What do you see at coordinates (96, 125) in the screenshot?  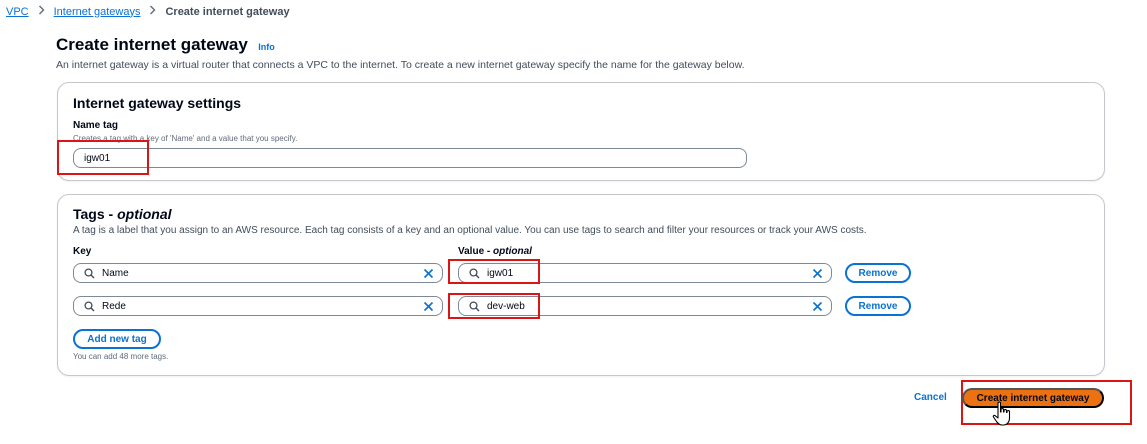 I see `name-tag-label: Name tag` at bounding box center [96, 125].